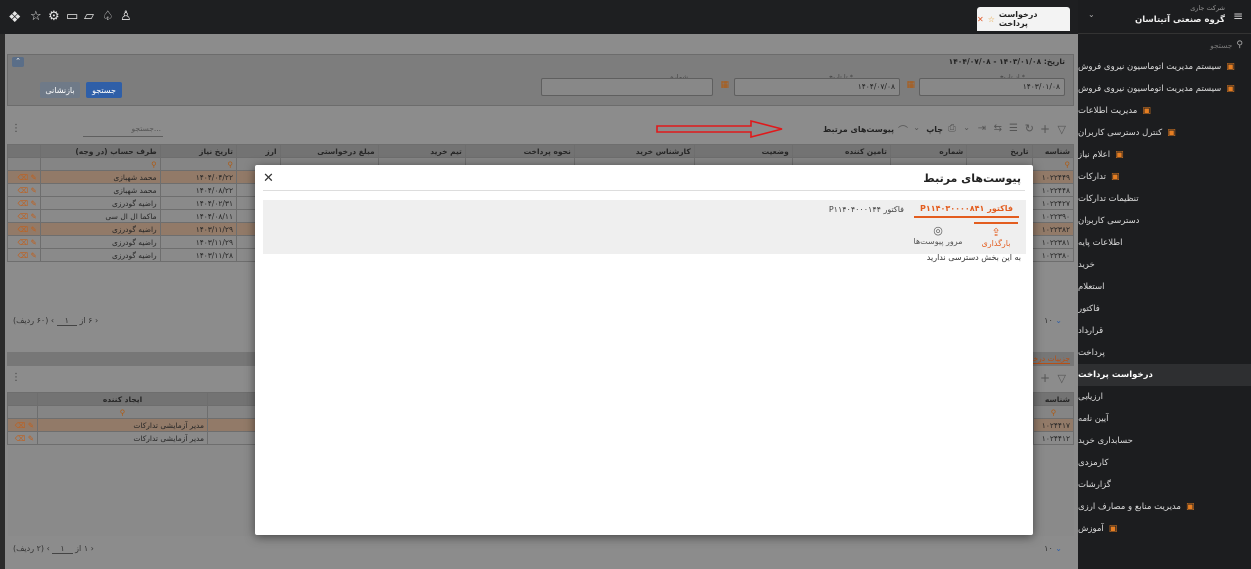 This screenshot has height=569, width=1251. Describe the element at coordinates (1053, 399) in the screenshot. I see `col-id: شناسه` at that location.